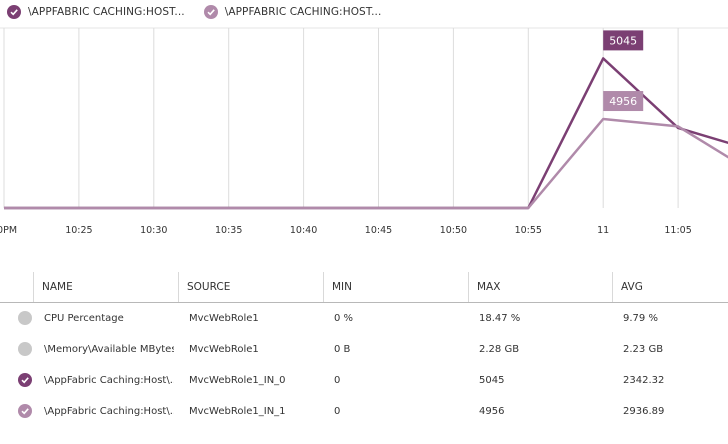 This screenshot has width=728, height=444. Describe the element at coordinates (623, 101) in the screenshot. I see `data-label: 4956` at that location.